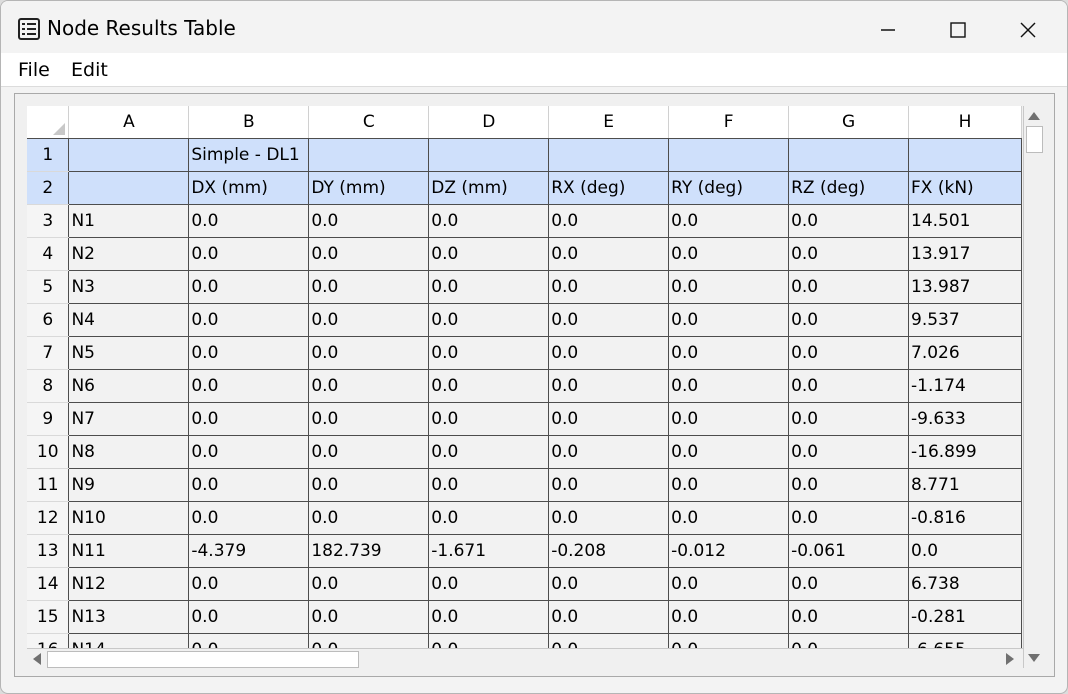  What do you see at coordinates (1034, 658) in the screenshot?
I see `scroll-down-icon` at bounding box center [1034, 658].